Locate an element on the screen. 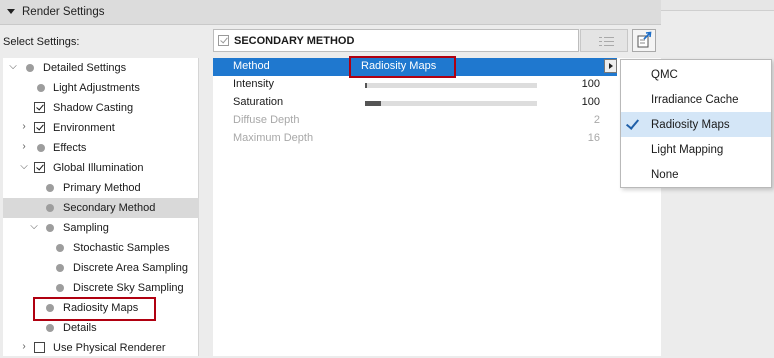 Image resolution: width=774 pixels, height=358 pixels. menu-option-label: Radiosity Maps is located at coordinates (690, 125).